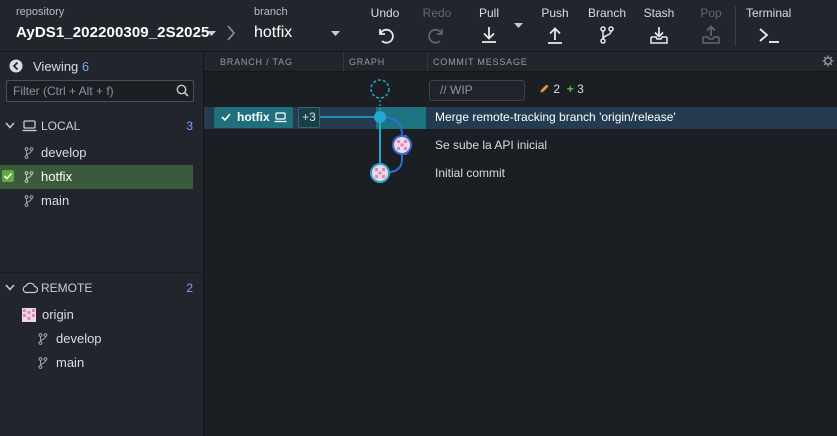  Describe the element at coordinates (56, 66) in the screenshot. I see `viewing-label: Viewing` at that location.